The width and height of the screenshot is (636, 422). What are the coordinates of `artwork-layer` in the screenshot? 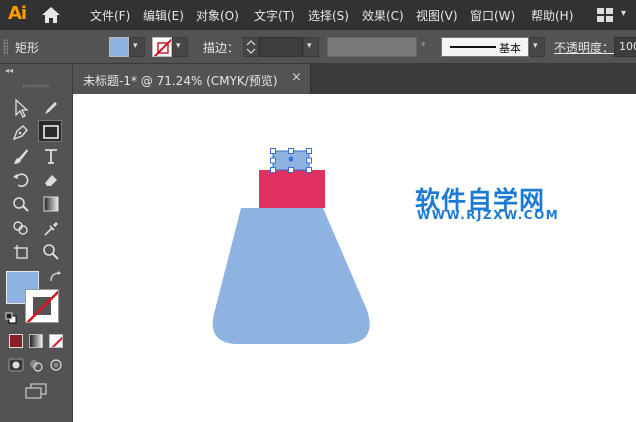 It's located at (291, 246).